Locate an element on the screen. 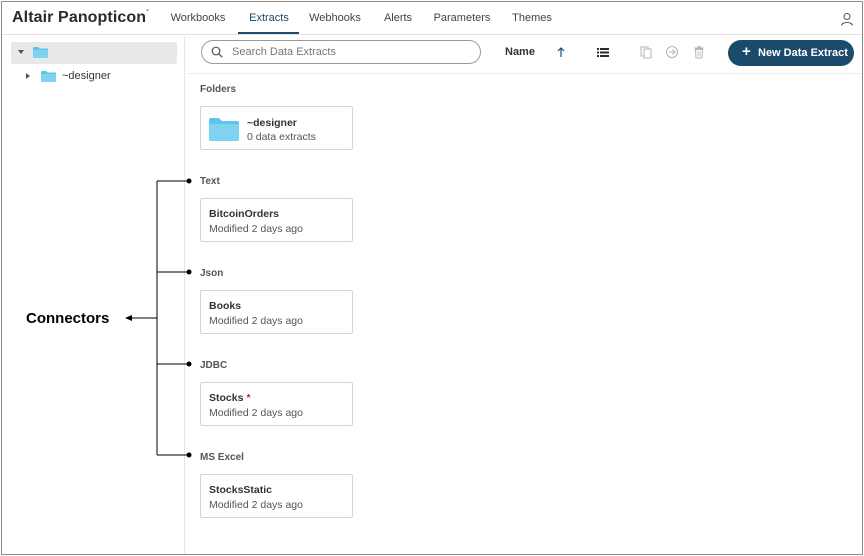 The height and width of the screenshot is (556, 864). extract-card-title-wrap: Stocks * is located at coordinates (230, 398).